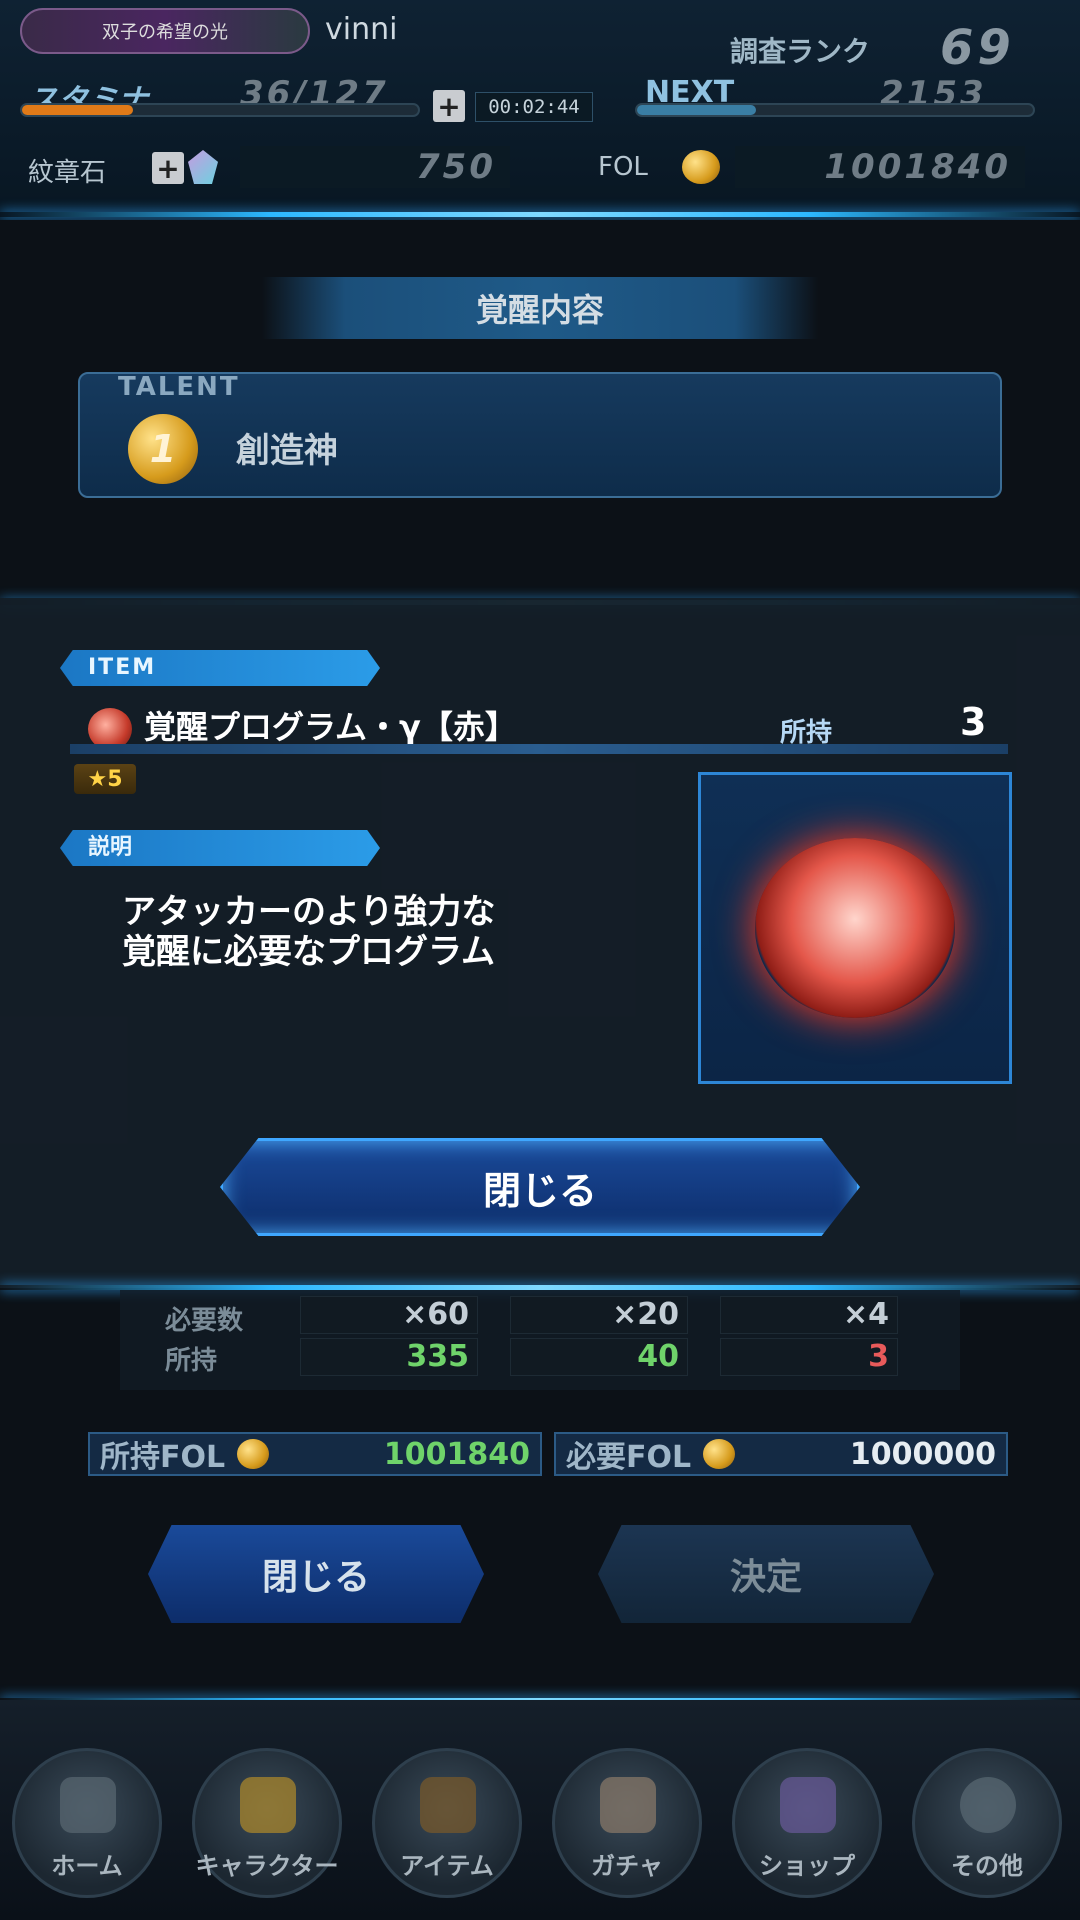  I want to click on stamina-bar, so click(220, 110).